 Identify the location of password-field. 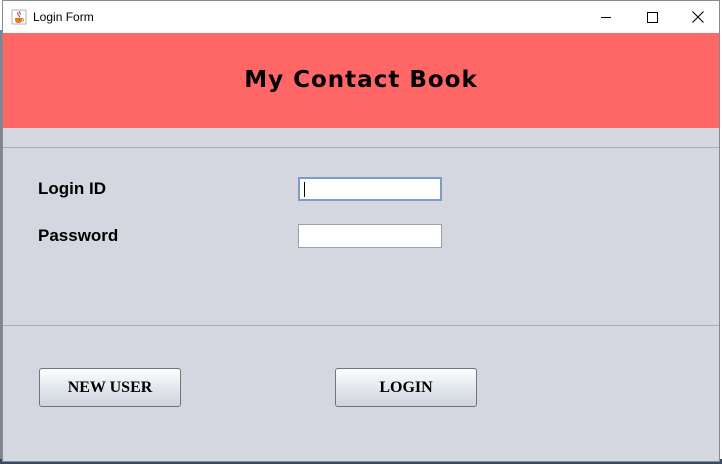
(370, 236).